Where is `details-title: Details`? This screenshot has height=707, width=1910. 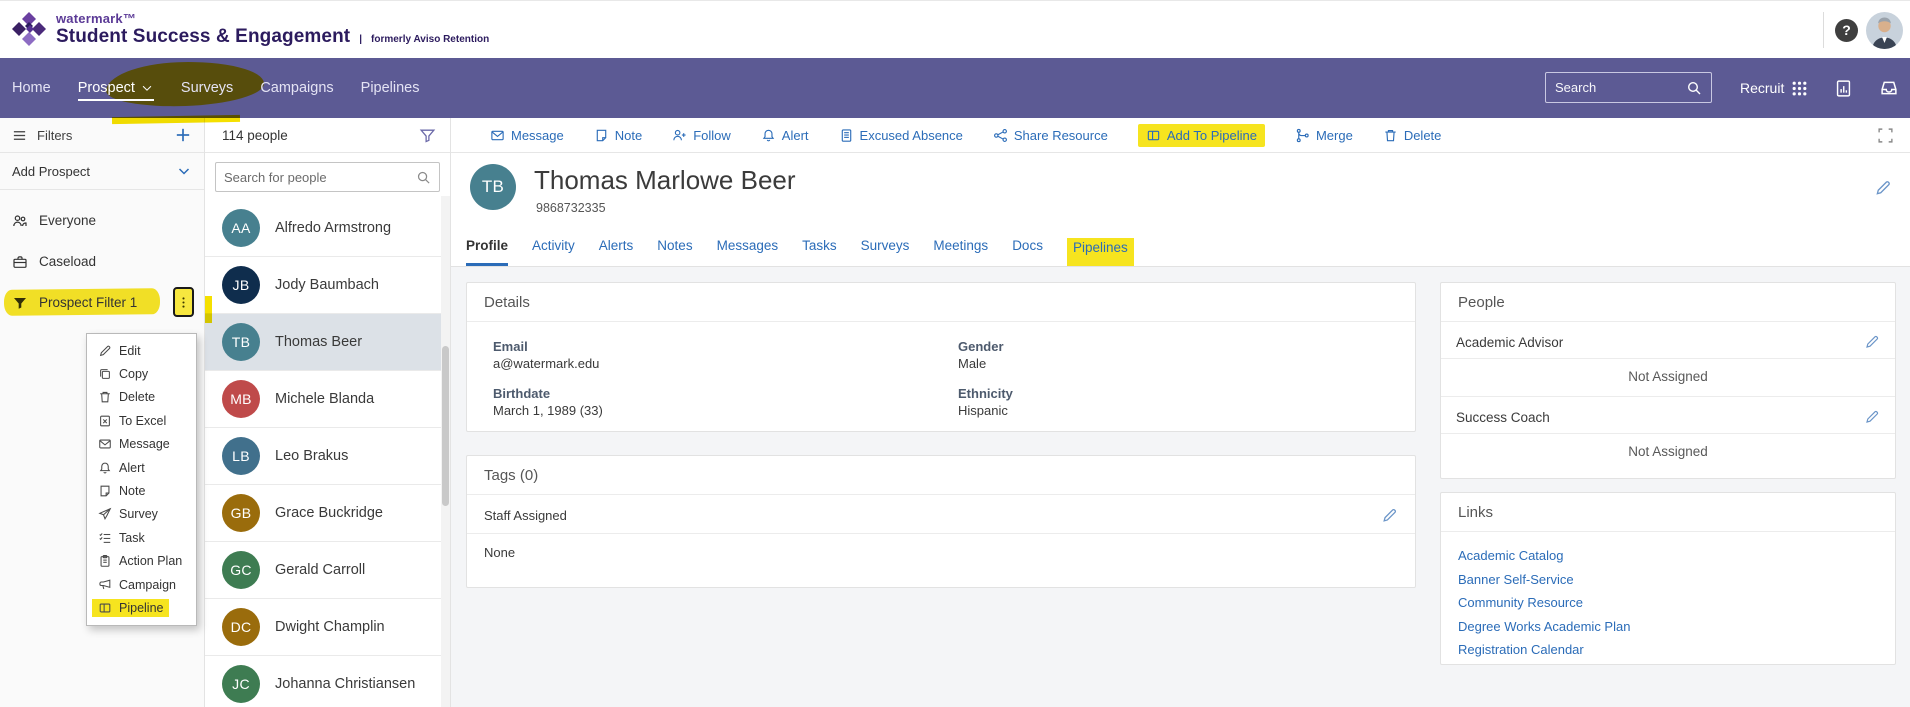
details-title: Details is located at coordinates (941, 302).